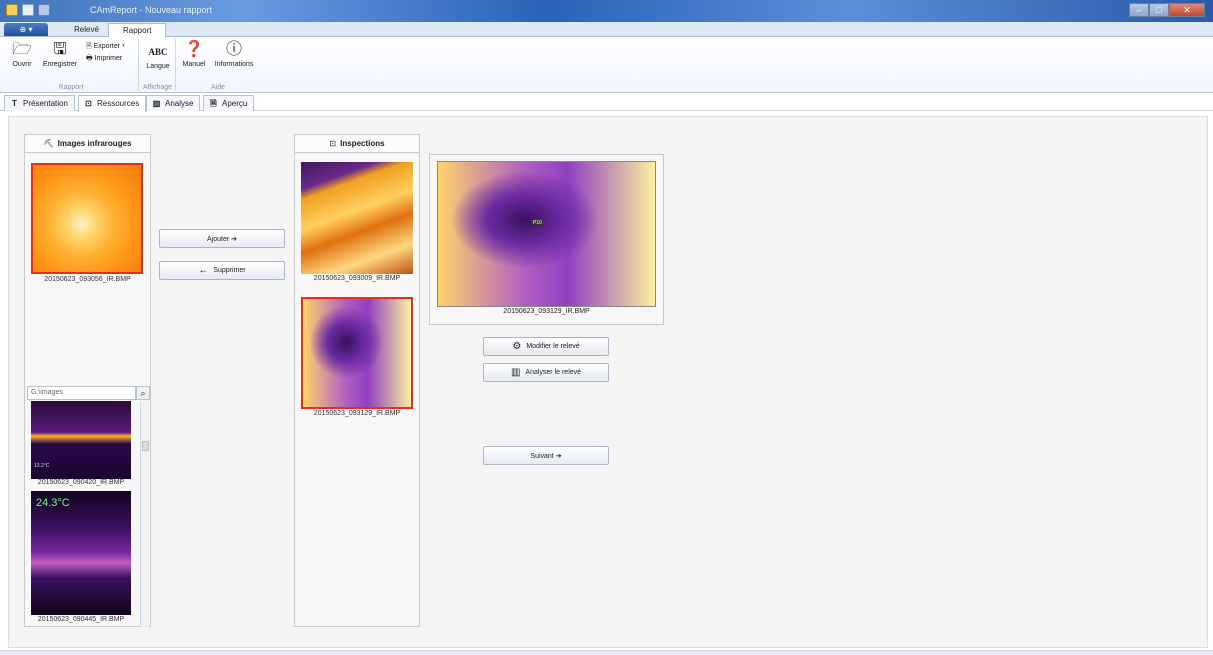  I want to click on preview-caption: 20150623_093129_IR.BMP, so click(546, 311).